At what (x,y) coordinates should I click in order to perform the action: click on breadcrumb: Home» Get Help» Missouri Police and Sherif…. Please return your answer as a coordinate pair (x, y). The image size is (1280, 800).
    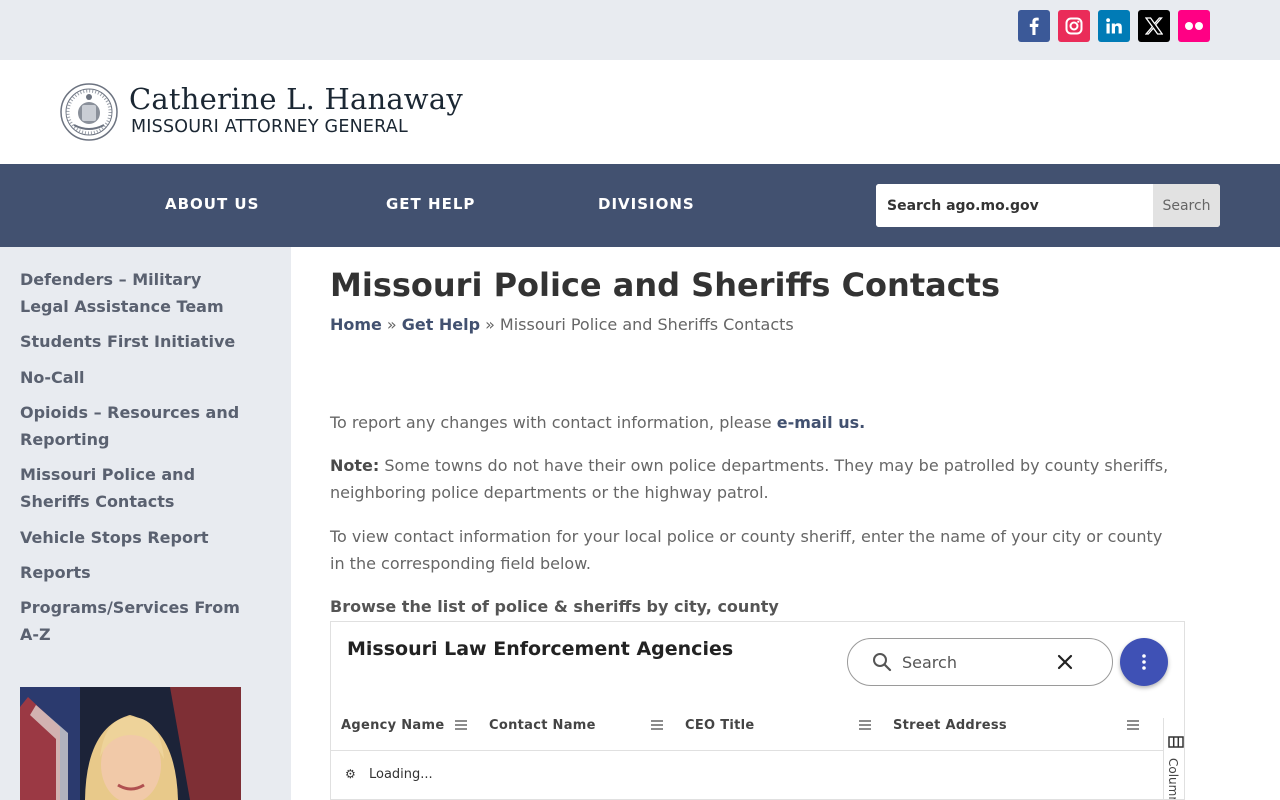
    Looking at the image, I should click on (562, 325).